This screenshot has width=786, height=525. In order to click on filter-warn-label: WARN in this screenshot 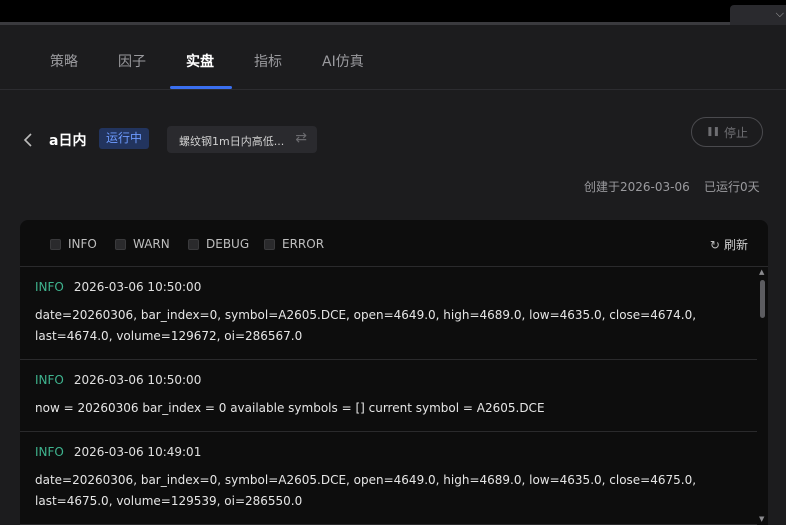, I will do `click(151, 244)`.